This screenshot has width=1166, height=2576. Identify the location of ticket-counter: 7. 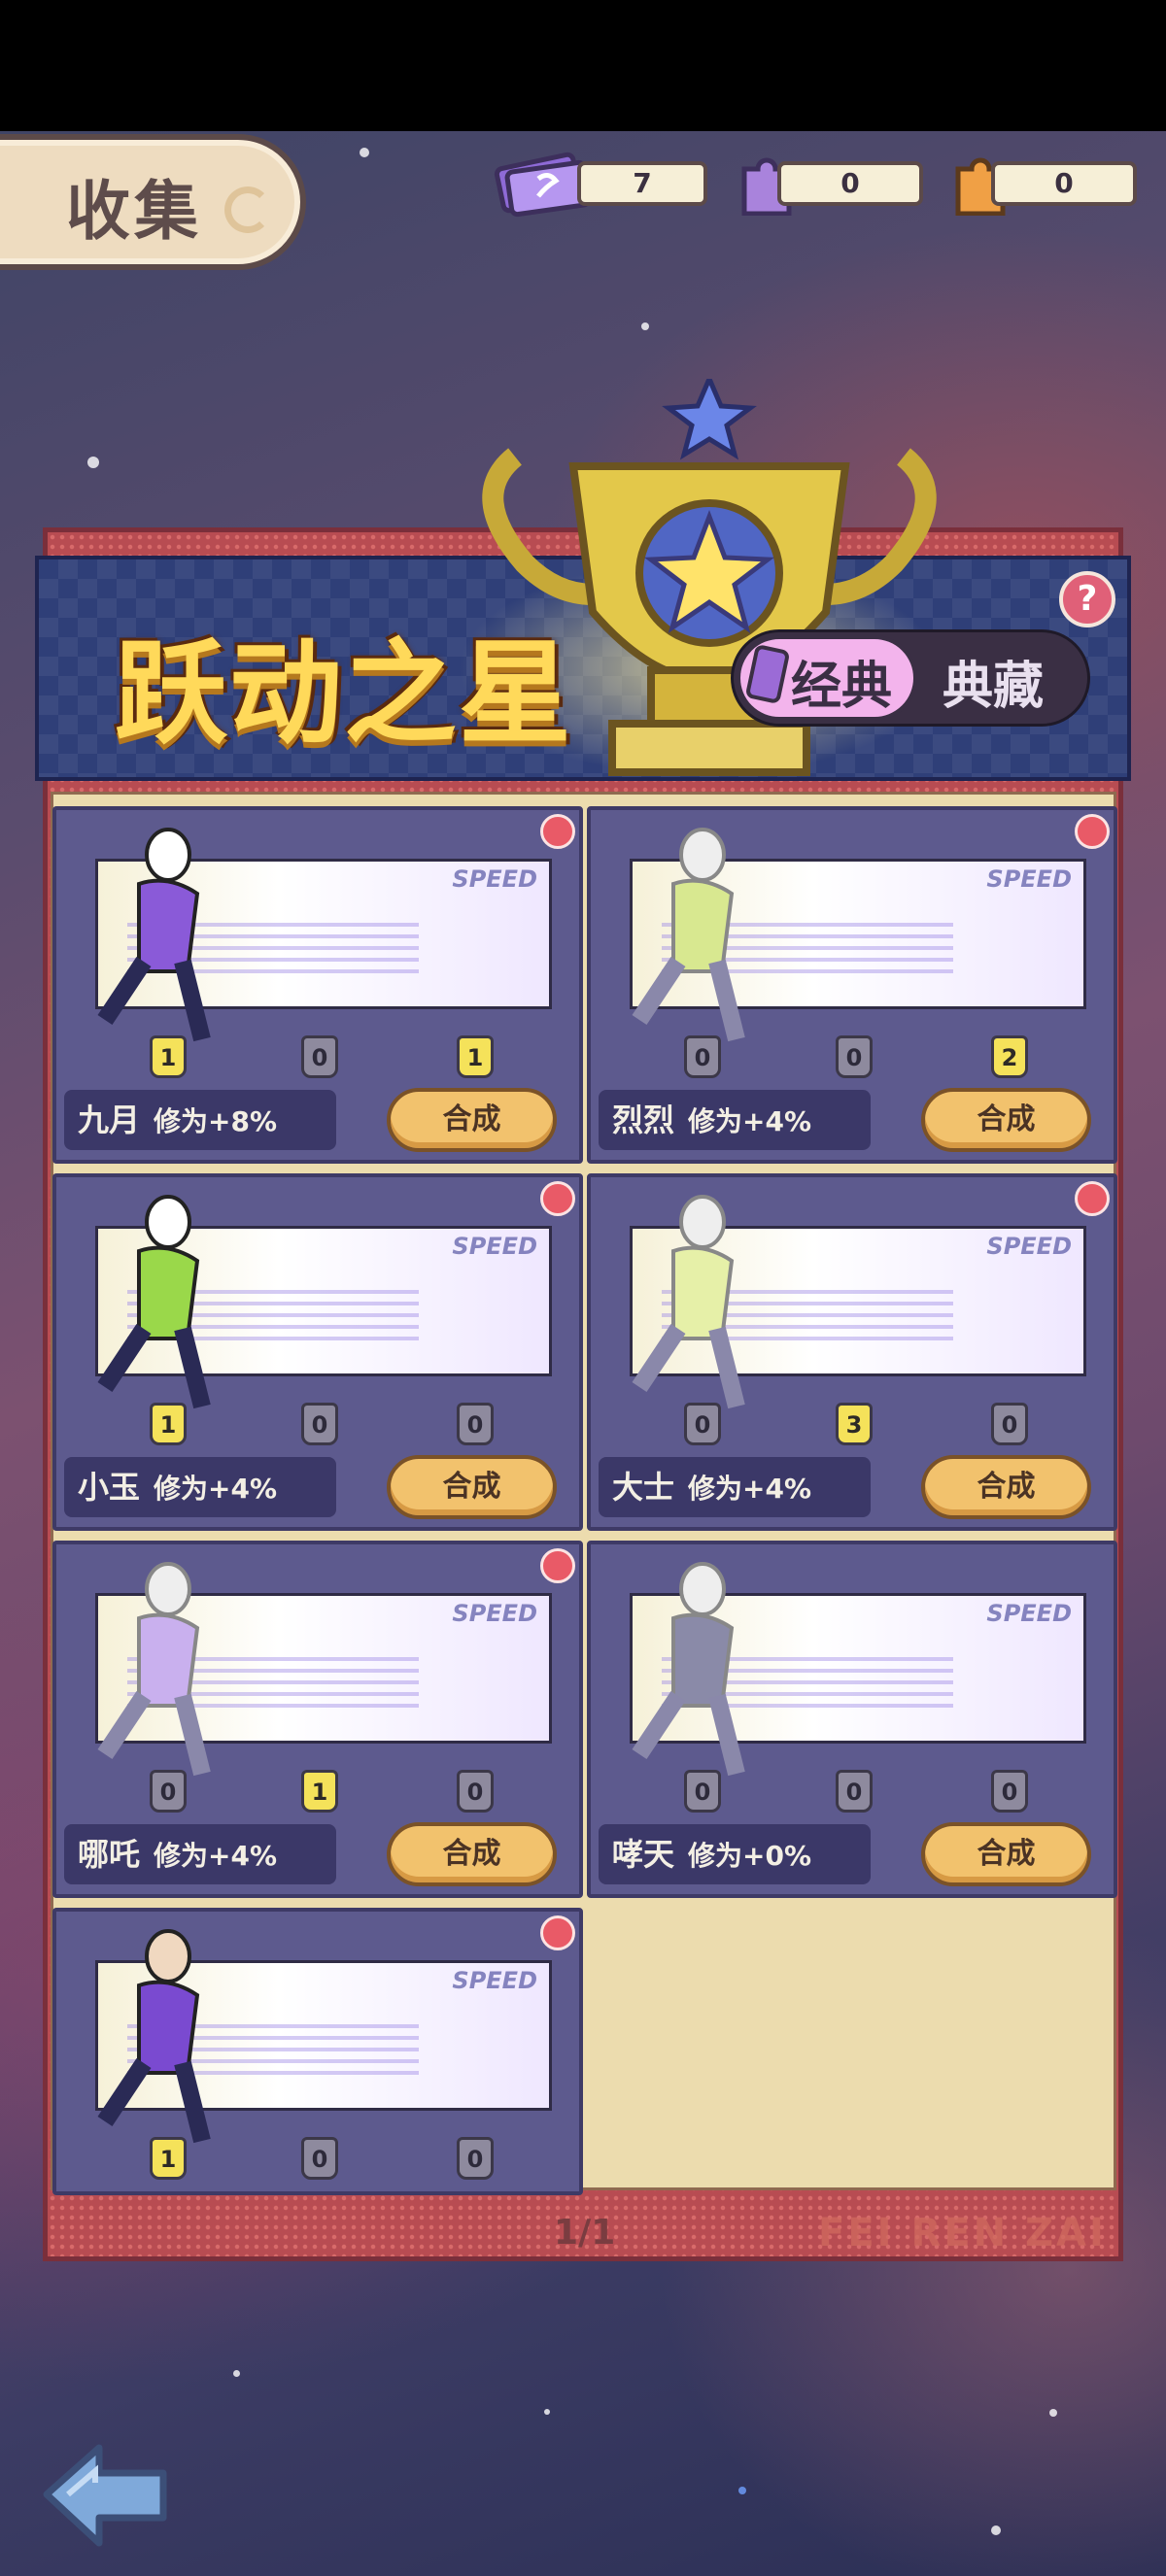
(642, 183).